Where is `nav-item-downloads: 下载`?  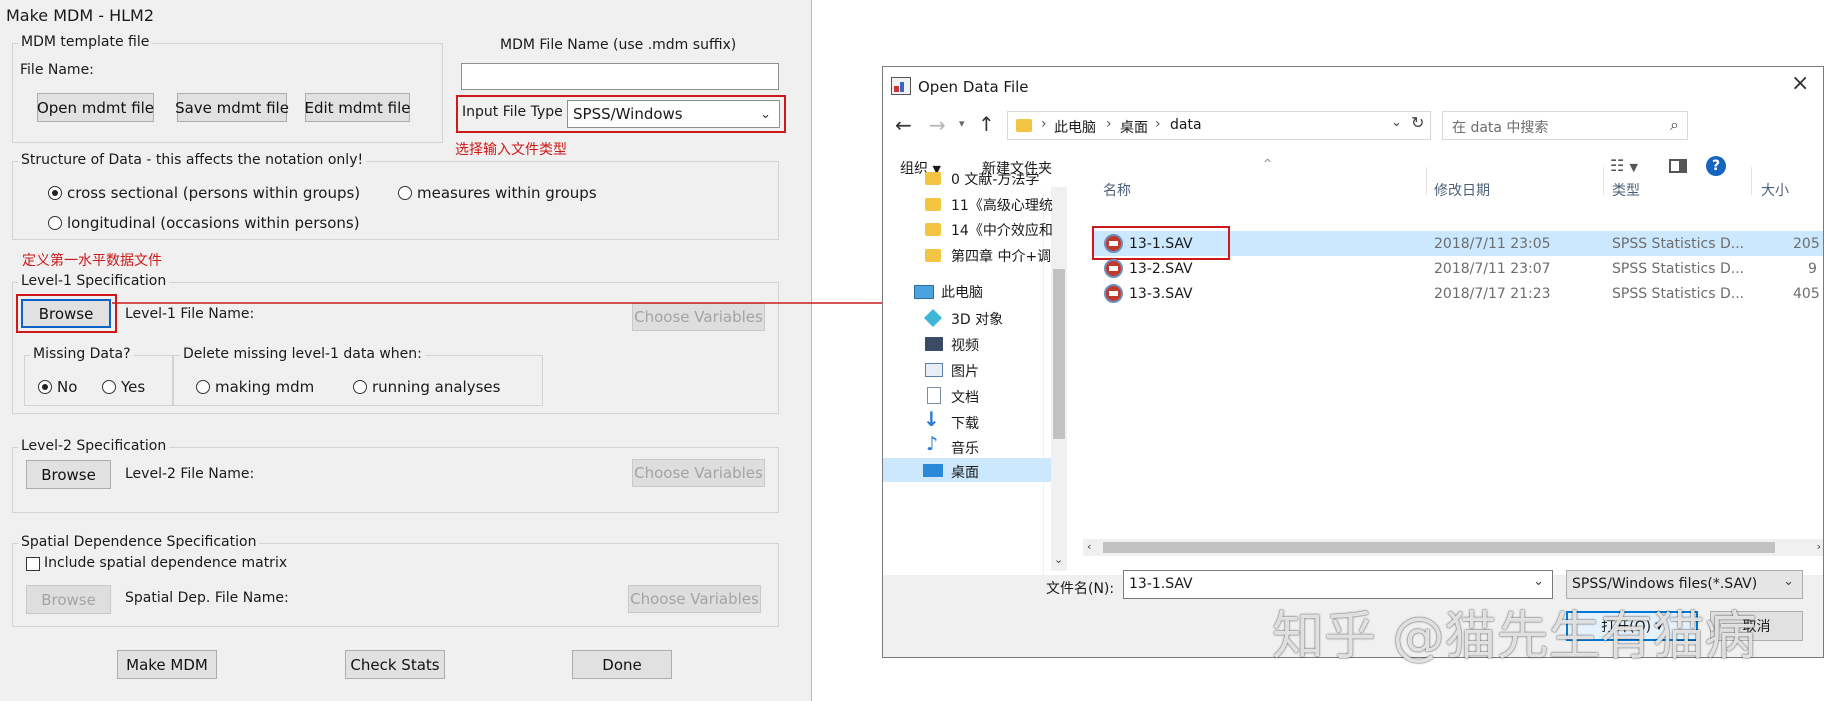
nav-item-downloads: 下载 is located at coordinates (965, 423).